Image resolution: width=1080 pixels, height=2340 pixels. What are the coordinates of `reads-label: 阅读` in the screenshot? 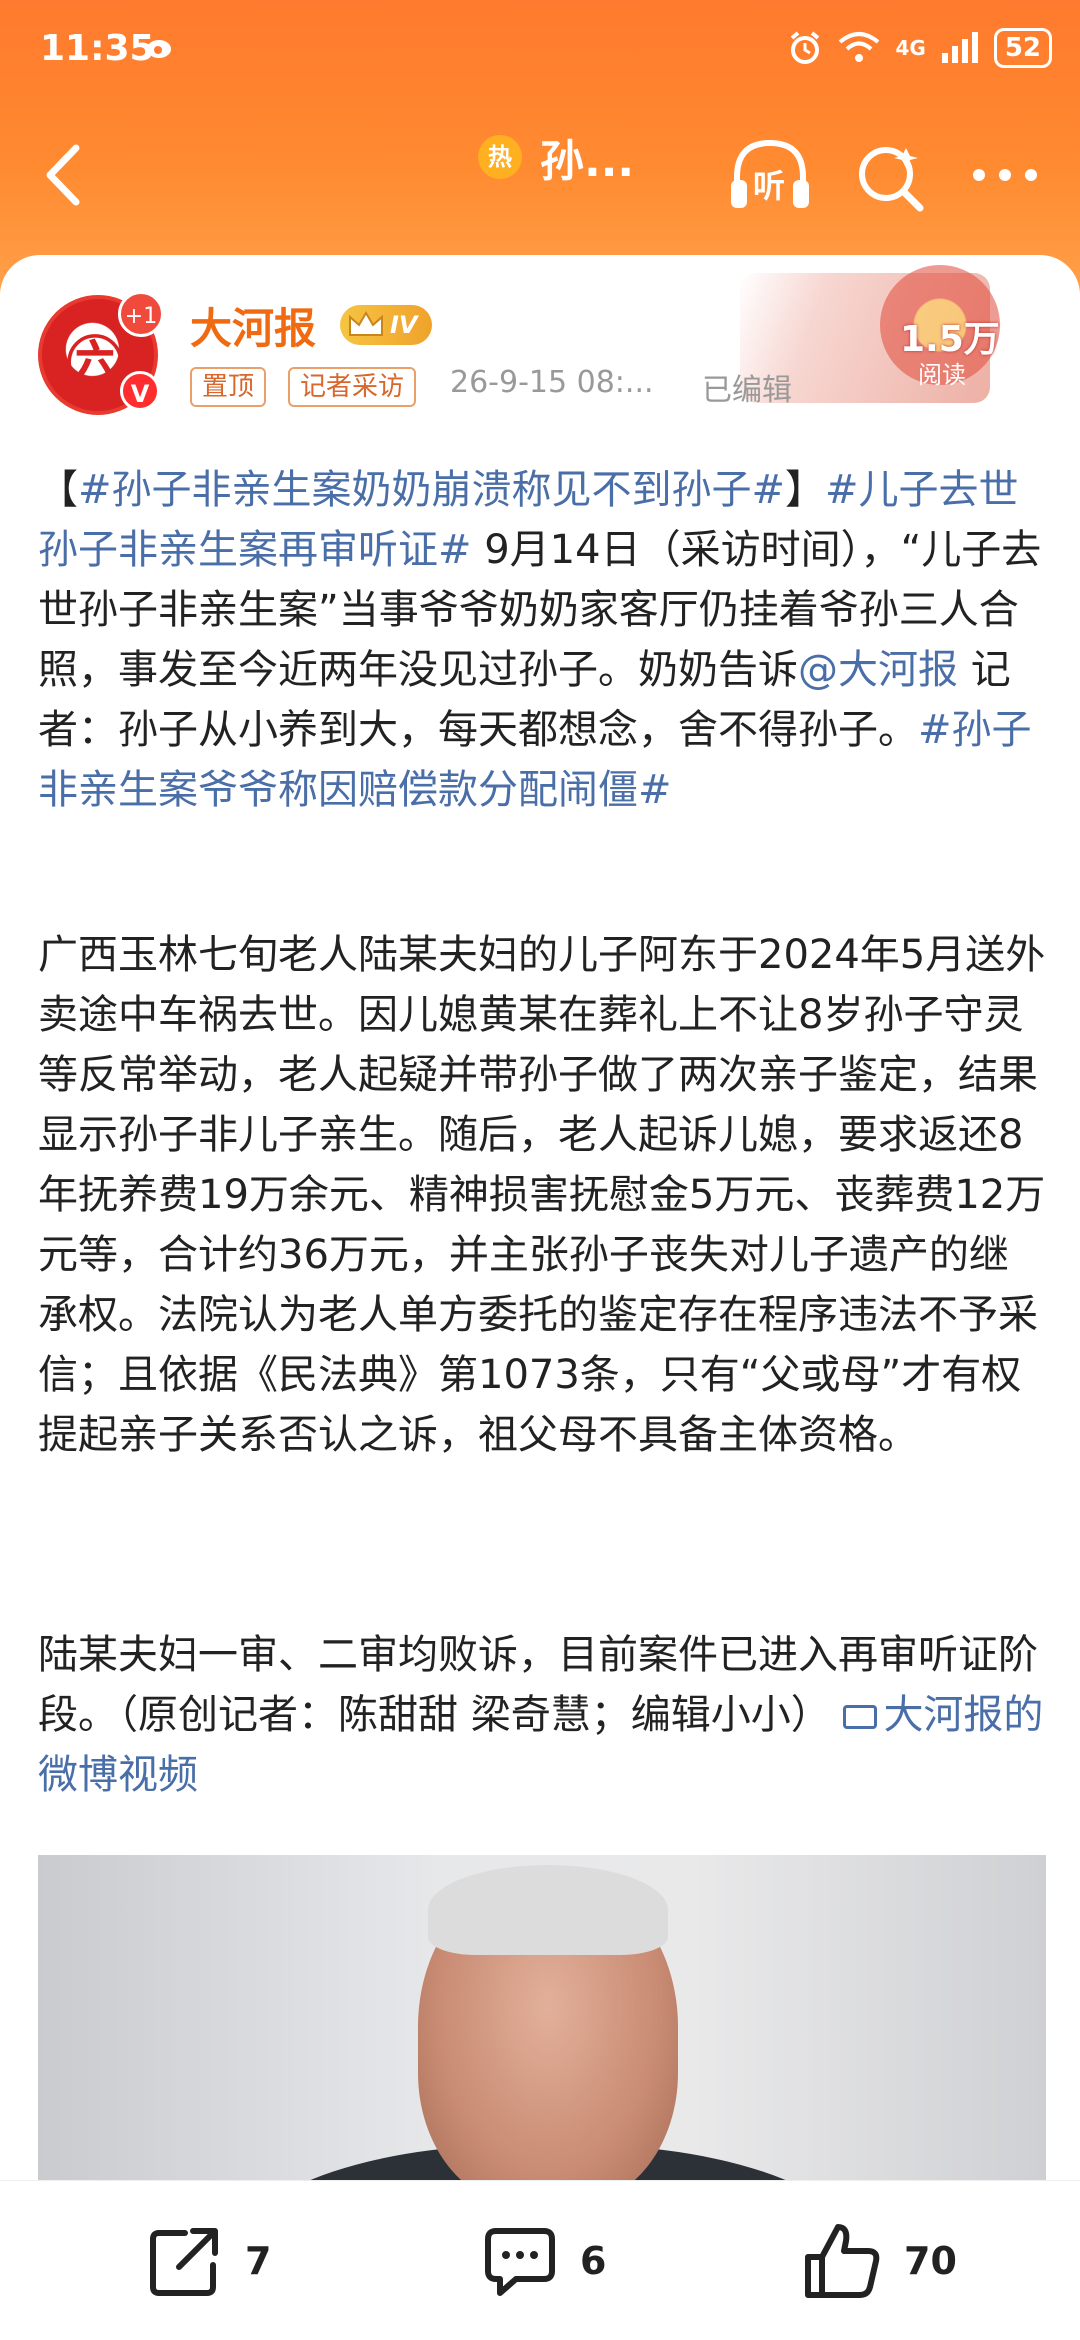 It's located at (942, 375).